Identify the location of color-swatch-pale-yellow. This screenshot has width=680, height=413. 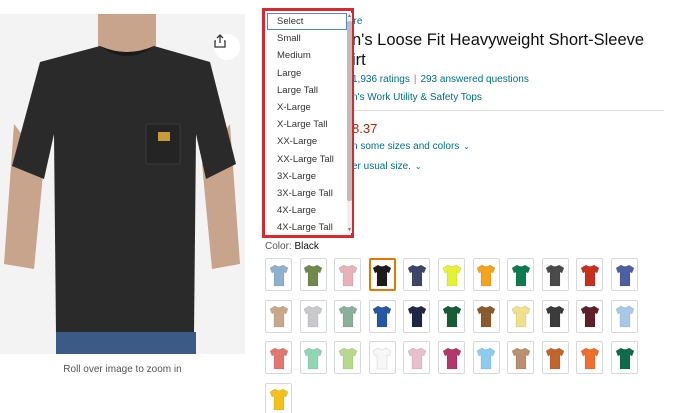
(521, 316).